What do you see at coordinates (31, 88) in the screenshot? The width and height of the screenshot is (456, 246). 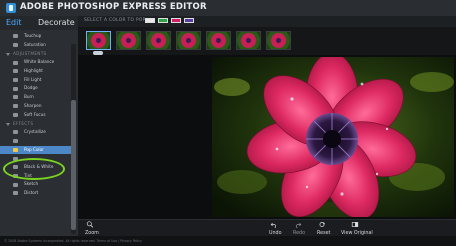 I see `menu-item-label: Dodge` at bounding box center [31, 88].